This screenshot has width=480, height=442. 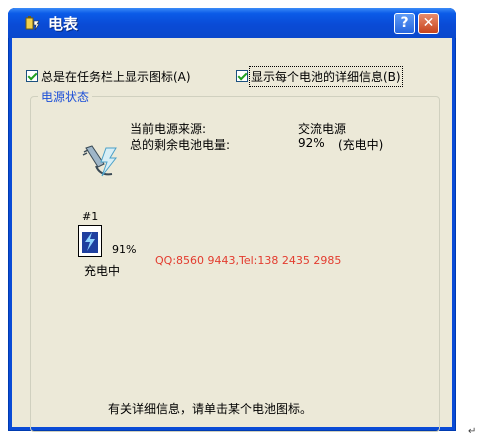 I want to click on title-bar: 电表 ? ✕, so click(x=232, y=23).